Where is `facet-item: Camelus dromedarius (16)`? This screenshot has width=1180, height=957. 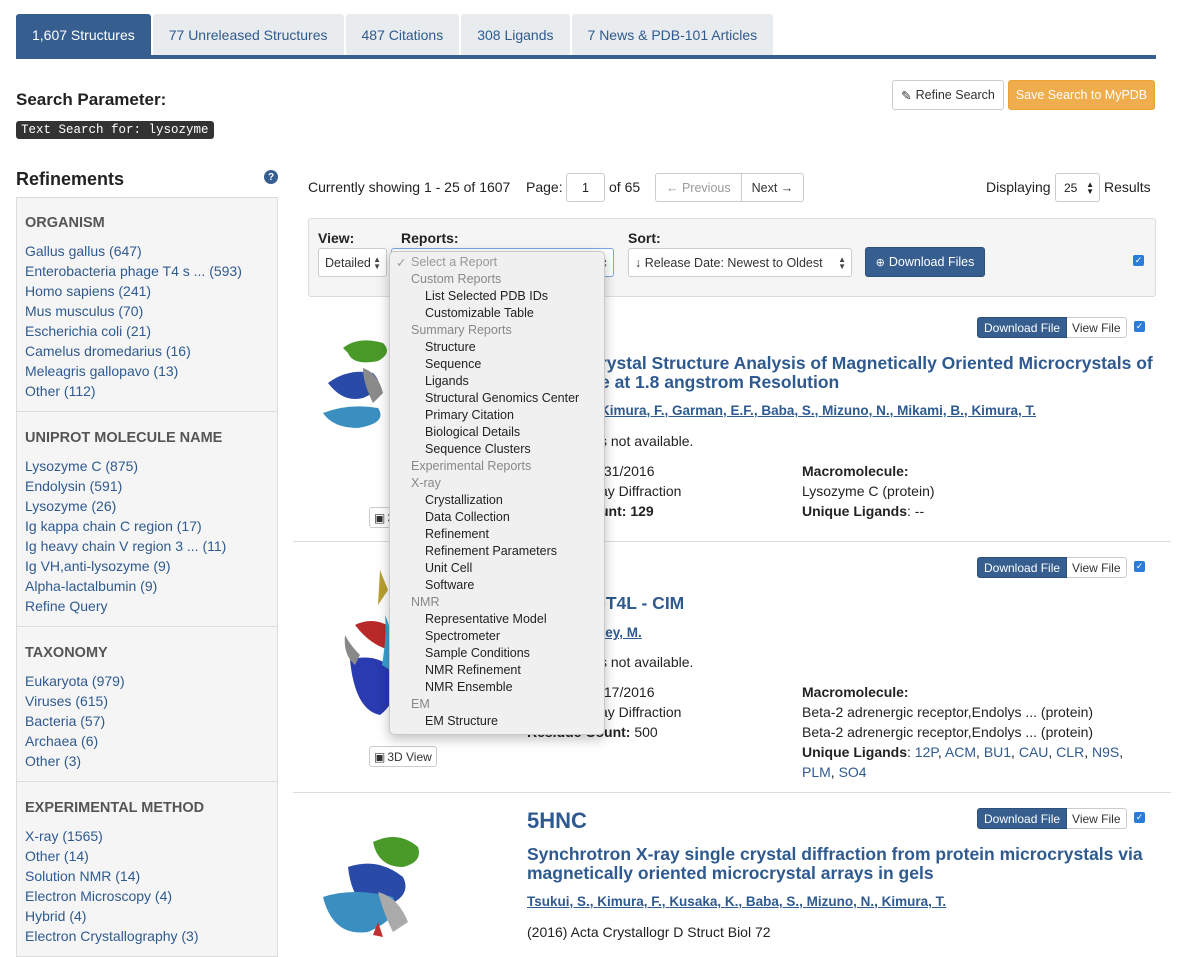
facet-item: Camelus dromedarius (16) is located at coordinates (108, 351).